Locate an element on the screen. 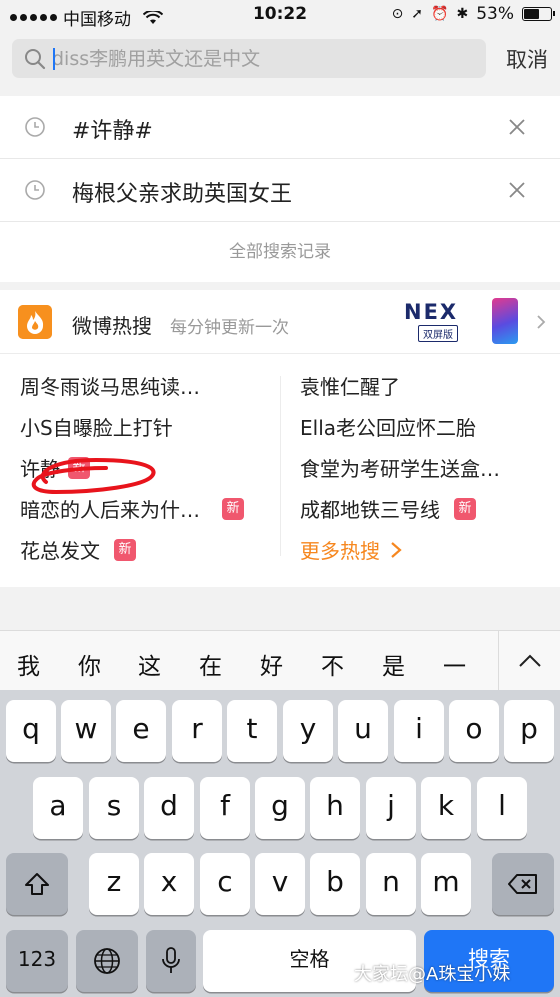 This screenshot has height=997, width=560. phone-image is located at coordinates (505, 321).